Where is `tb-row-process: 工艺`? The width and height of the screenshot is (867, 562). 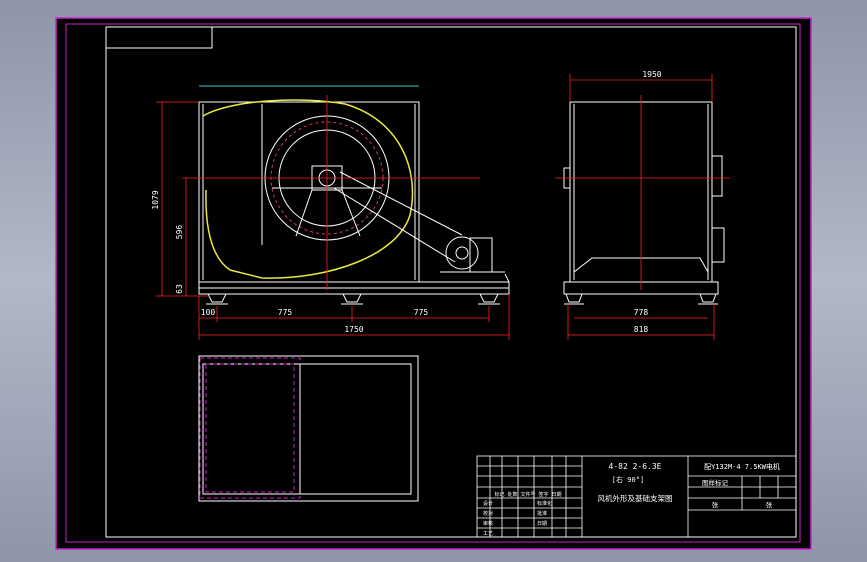 tb-row-process: 工艺 is located at coordinates (488, 534).